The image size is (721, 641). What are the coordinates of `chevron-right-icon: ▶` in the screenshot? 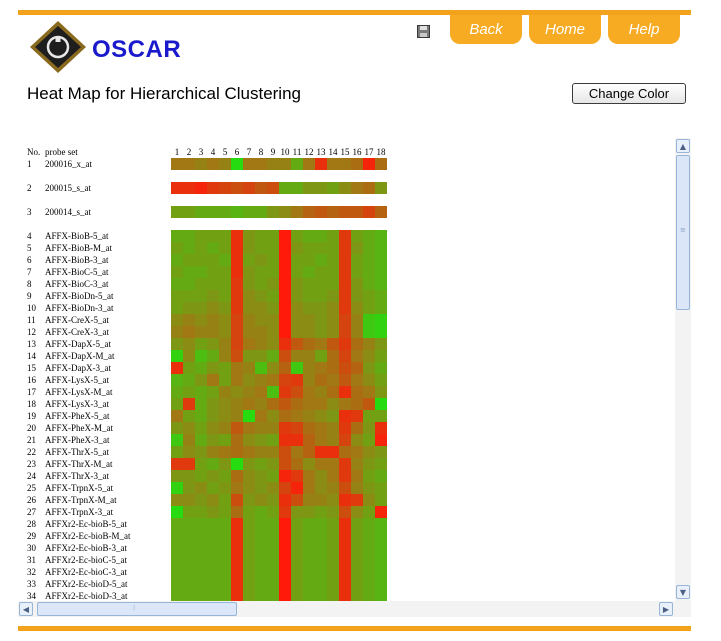 It's located at (666, 609).